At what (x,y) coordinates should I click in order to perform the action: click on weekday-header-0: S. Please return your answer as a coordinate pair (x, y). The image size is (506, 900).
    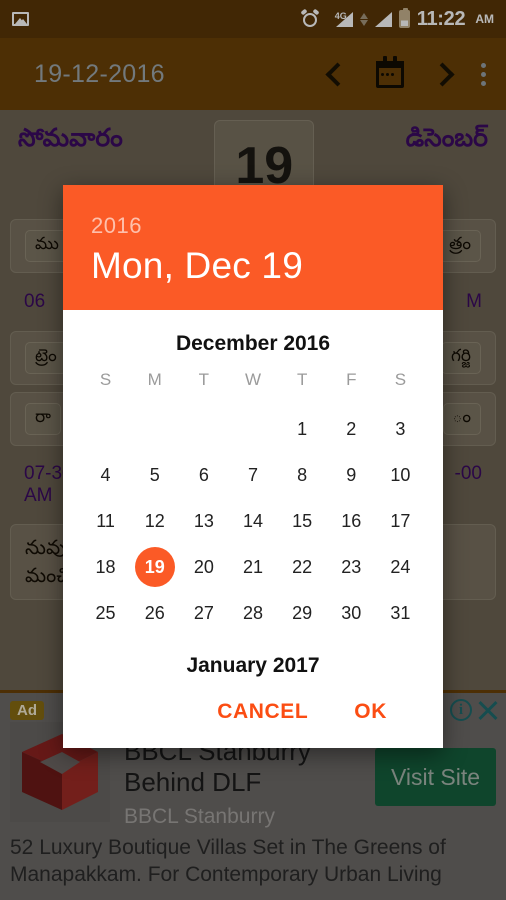
    Looking at the image, I should click on (105, 379).